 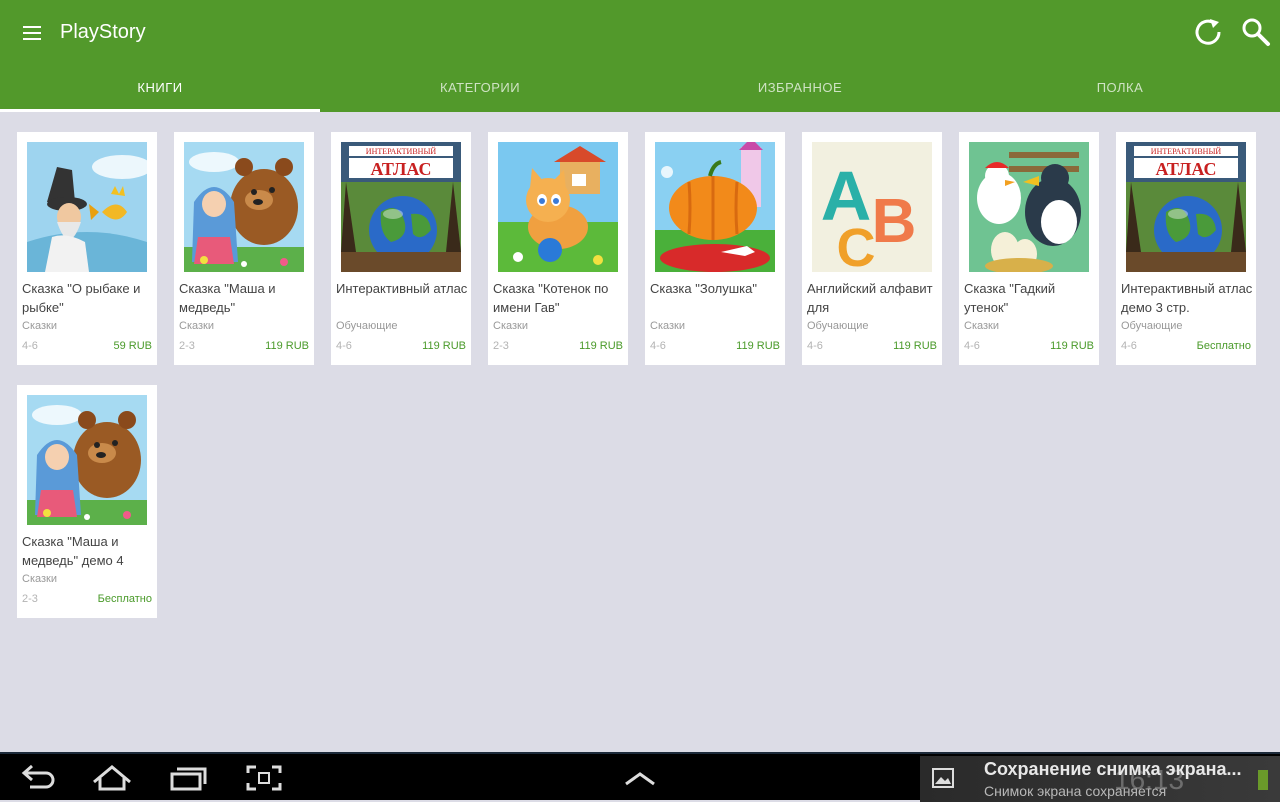 What do you see at coordinates (480, 89) in the screenshot?
I see `tab-categories: КАТЕГОРИИ` at bounding box center [480, 89].